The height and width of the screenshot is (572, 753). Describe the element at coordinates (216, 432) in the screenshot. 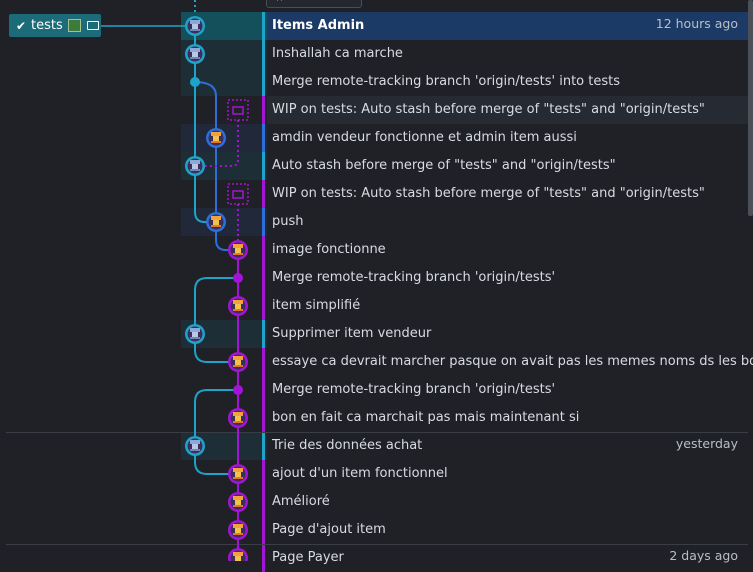

I see `merge-loop-b` at that location.